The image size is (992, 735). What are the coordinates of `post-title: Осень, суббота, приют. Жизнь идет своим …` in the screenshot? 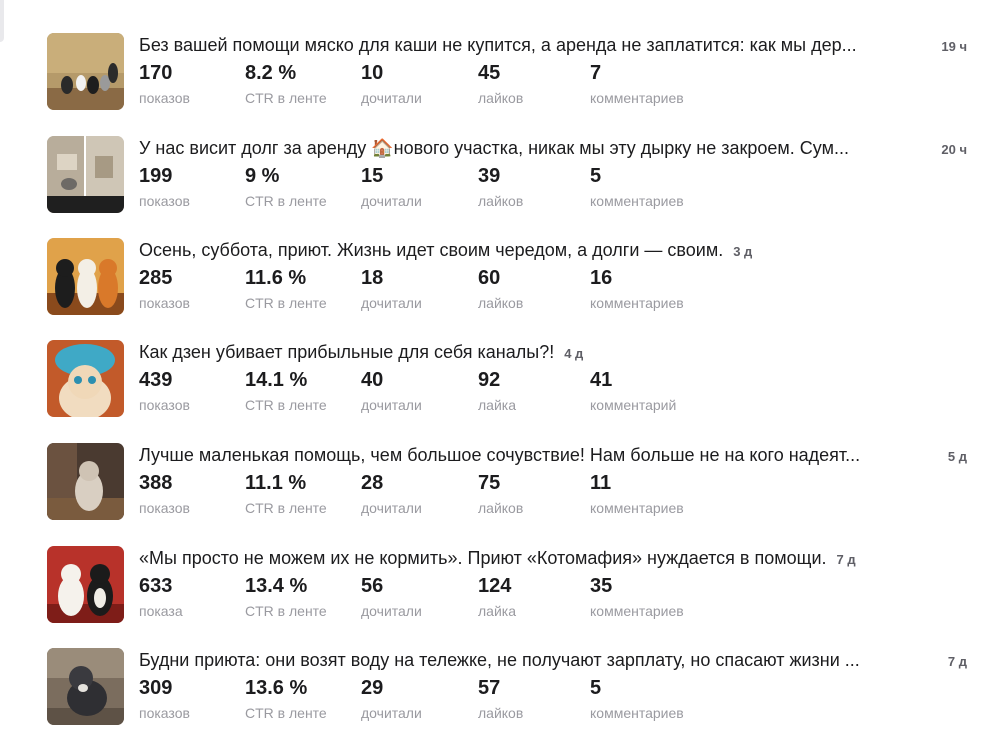 It's located at (431, 250).